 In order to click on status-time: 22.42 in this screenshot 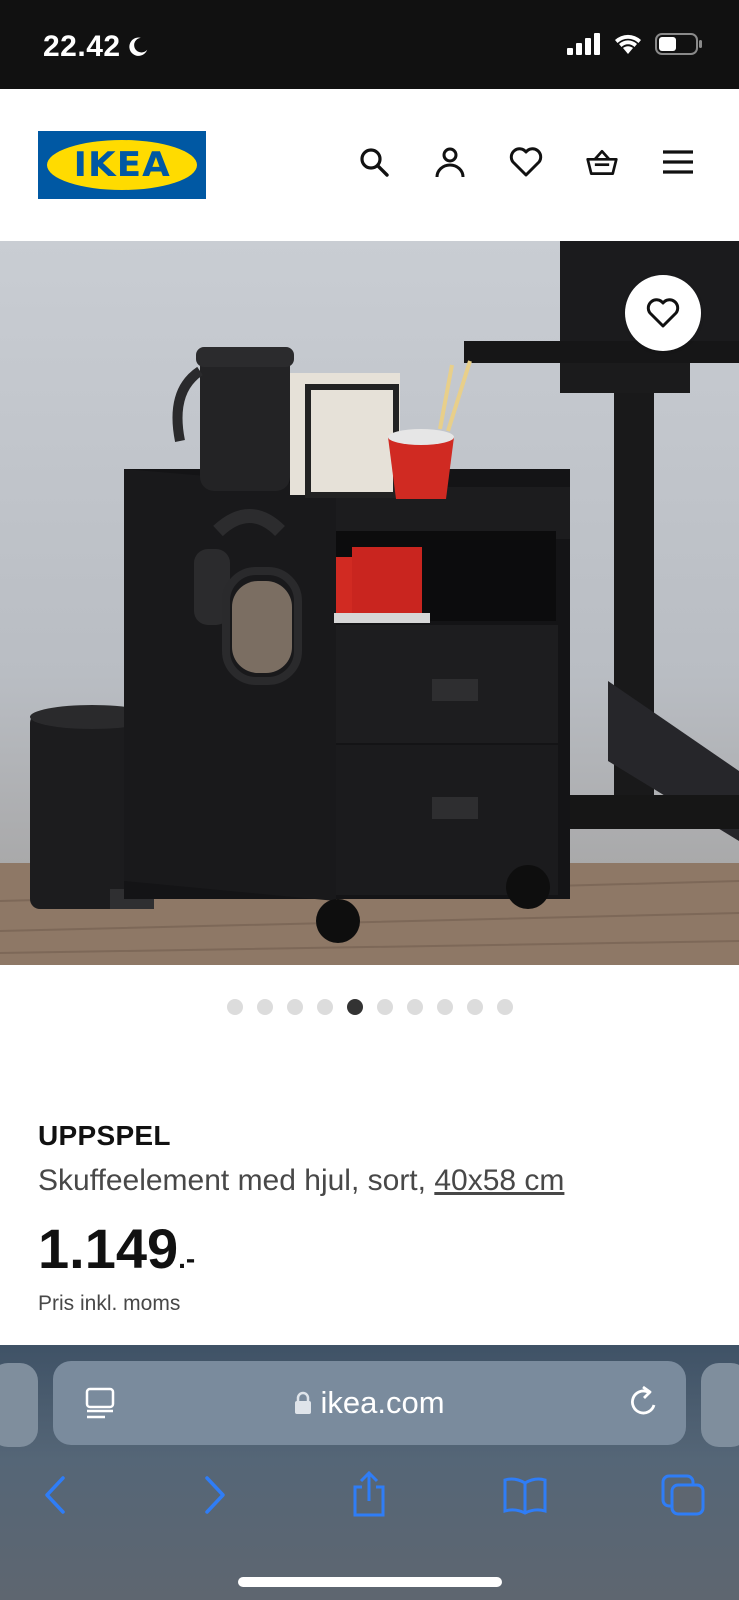, I will do `click(96, 47)`.